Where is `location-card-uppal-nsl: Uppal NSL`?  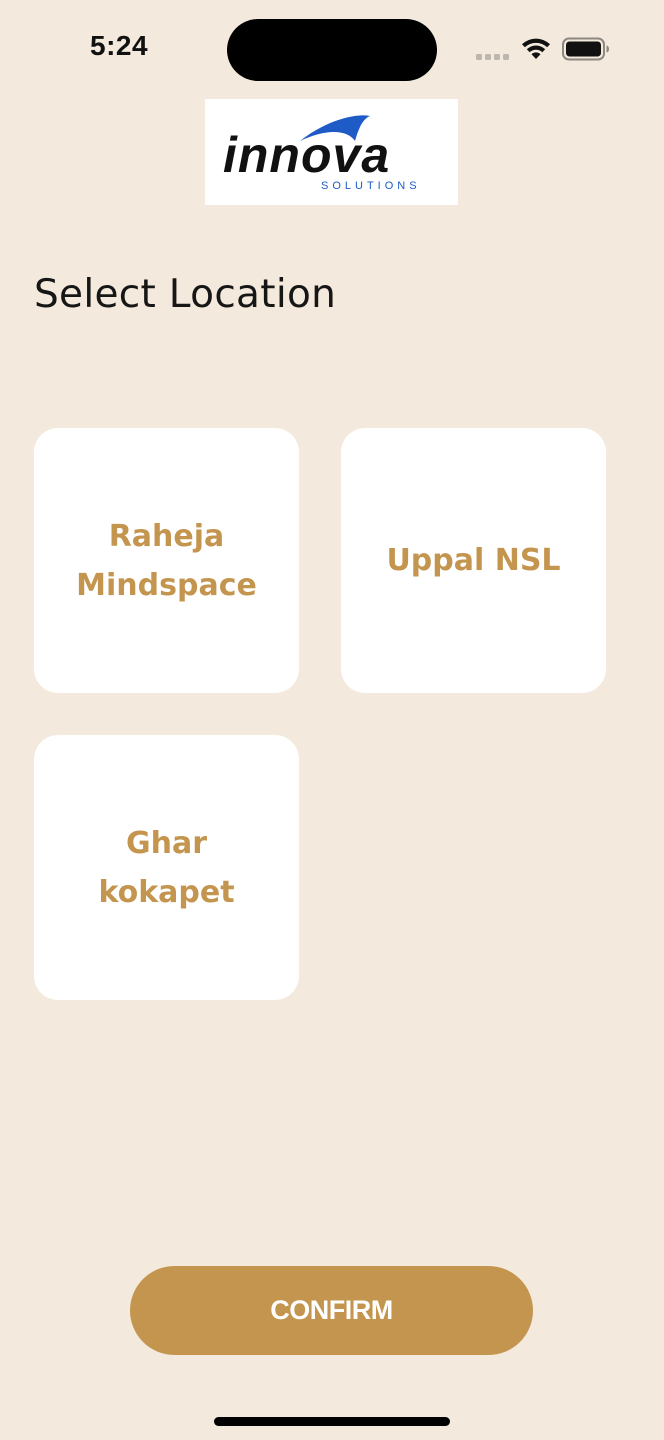
location-card-uppal-nsl: Uppal NSL is located at coordinates (473, 560).